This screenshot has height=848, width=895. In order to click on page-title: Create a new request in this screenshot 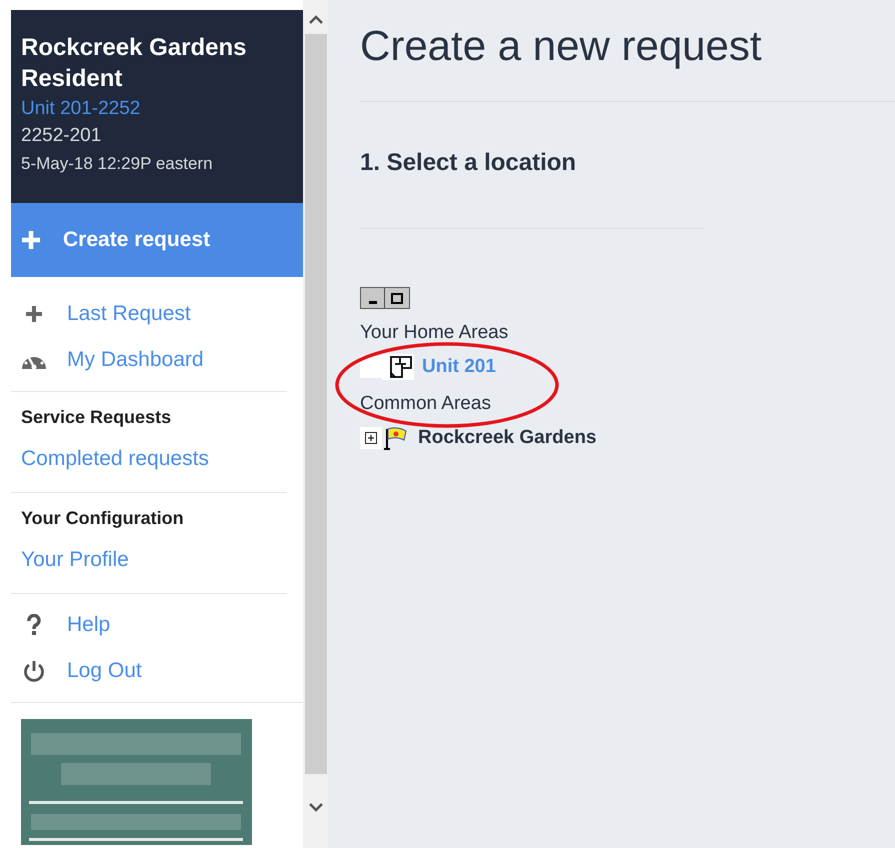, I will do `click(561, 46)`.